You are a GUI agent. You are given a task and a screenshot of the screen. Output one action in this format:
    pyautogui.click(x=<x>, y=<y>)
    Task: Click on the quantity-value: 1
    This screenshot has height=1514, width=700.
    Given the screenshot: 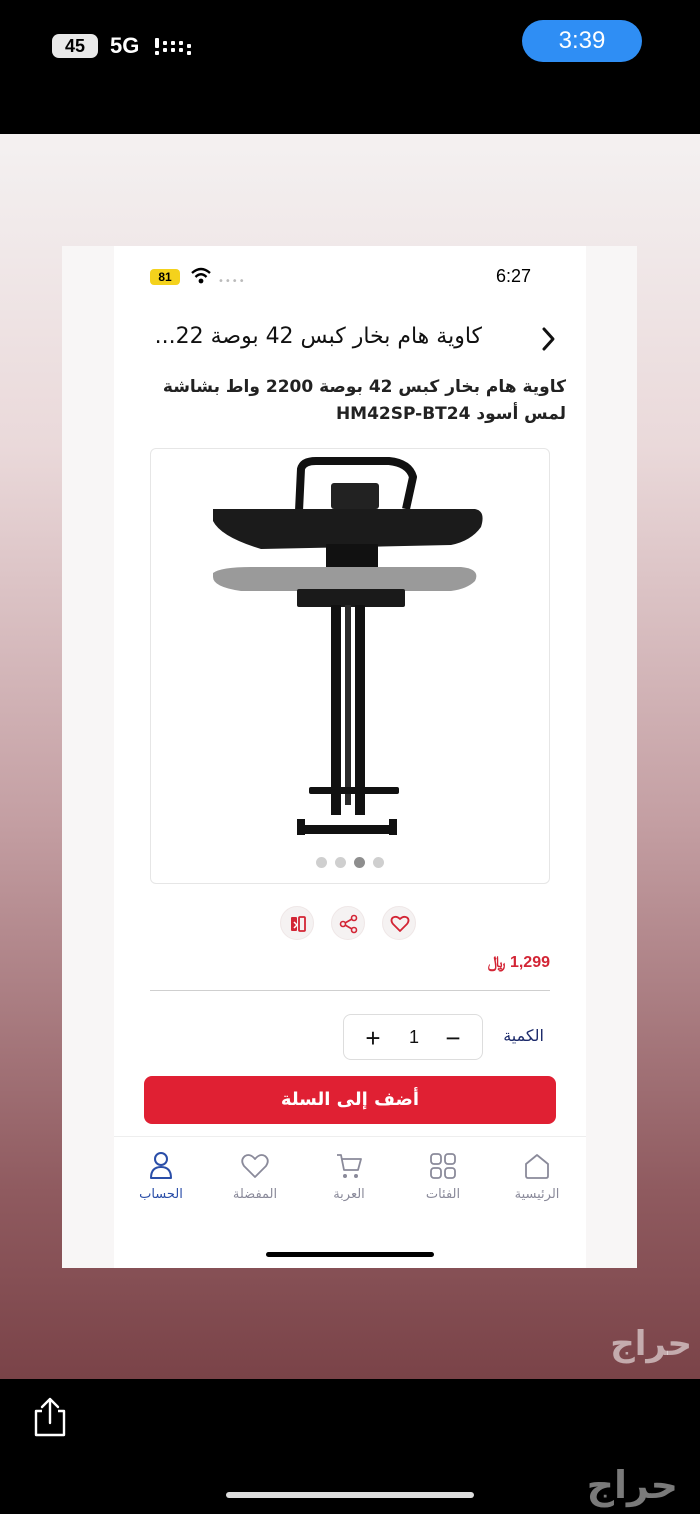 What is the action you would take?
    pyautogui.click(x=413, y=1037)
    